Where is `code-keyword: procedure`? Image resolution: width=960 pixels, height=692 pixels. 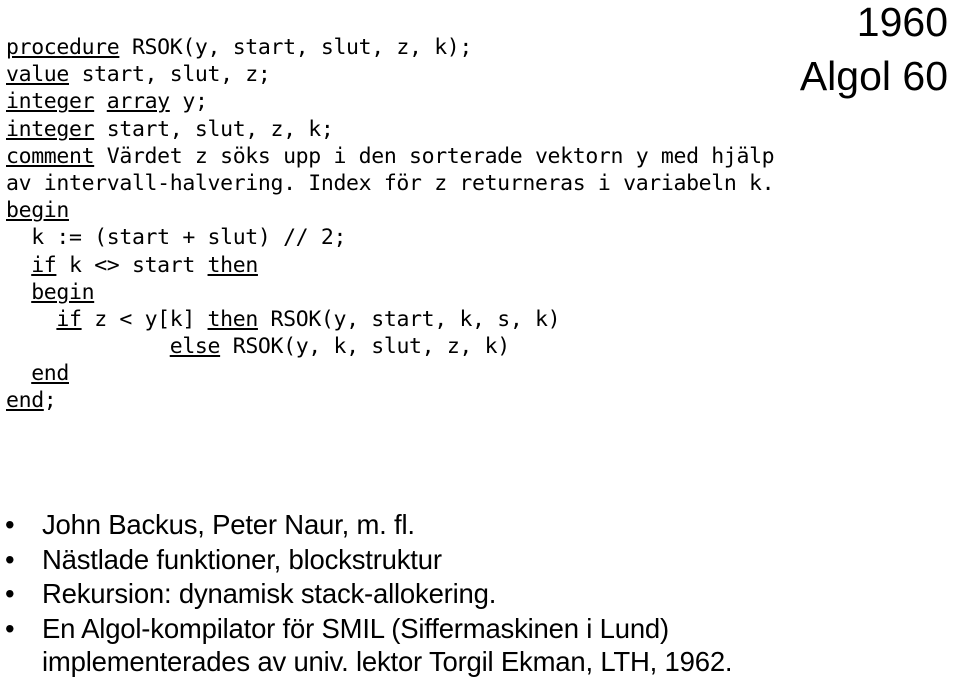 code-keyword: procedure is located at coordinates (63, 47).